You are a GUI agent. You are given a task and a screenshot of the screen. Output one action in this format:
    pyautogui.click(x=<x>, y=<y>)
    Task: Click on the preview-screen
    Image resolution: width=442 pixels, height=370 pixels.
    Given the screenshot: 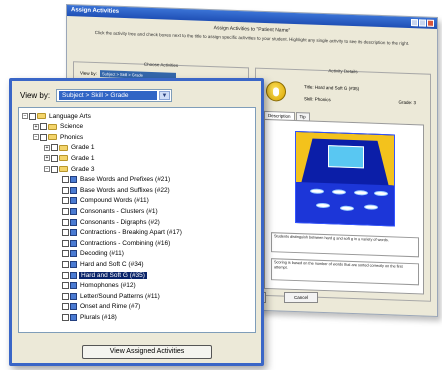 What is the action you would take?
    pyautogui.click(x=346, y=157)
    